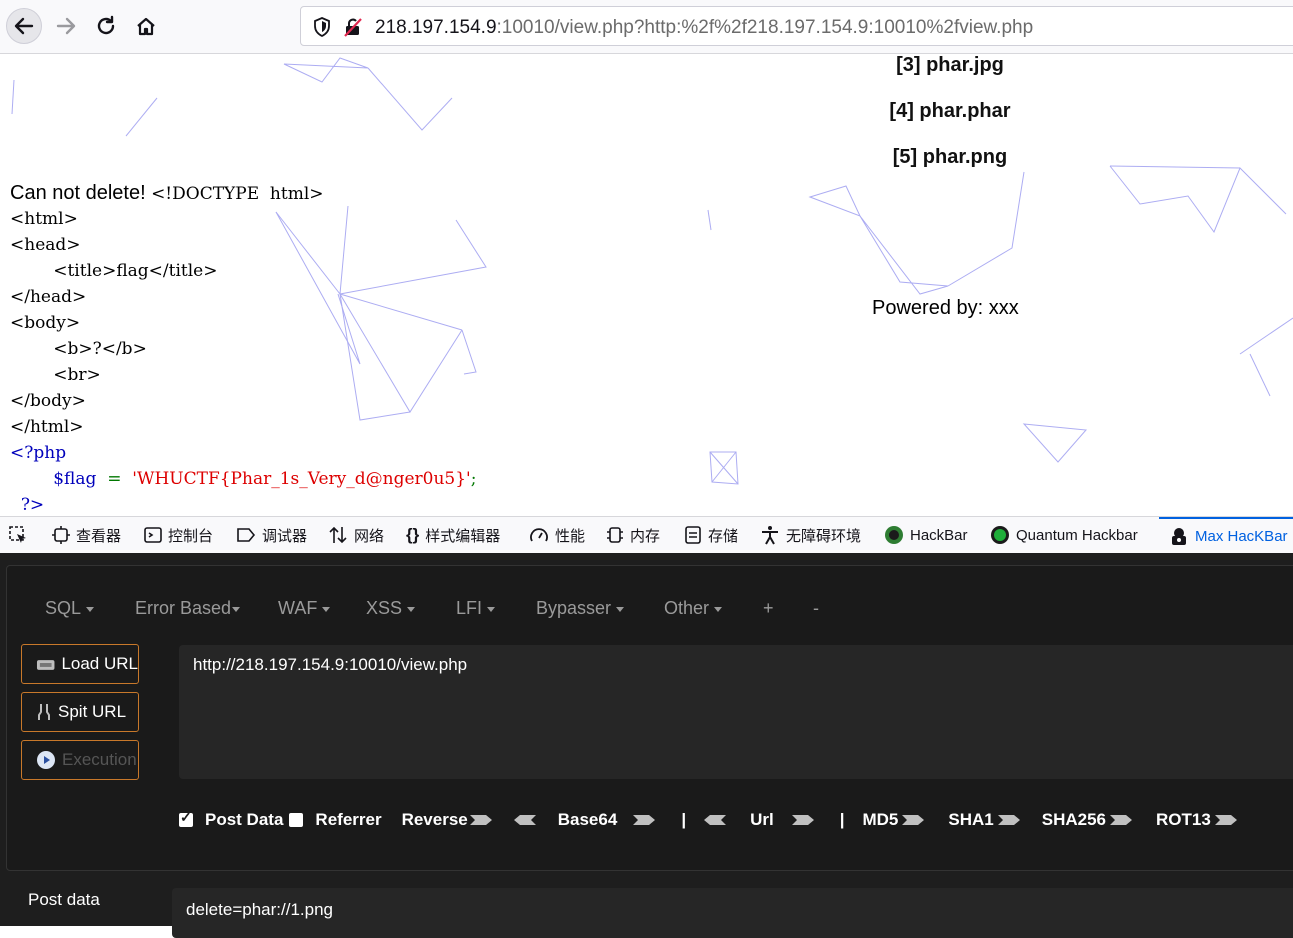  I want to click on sha1-button: SHA1, so click(970, 820).